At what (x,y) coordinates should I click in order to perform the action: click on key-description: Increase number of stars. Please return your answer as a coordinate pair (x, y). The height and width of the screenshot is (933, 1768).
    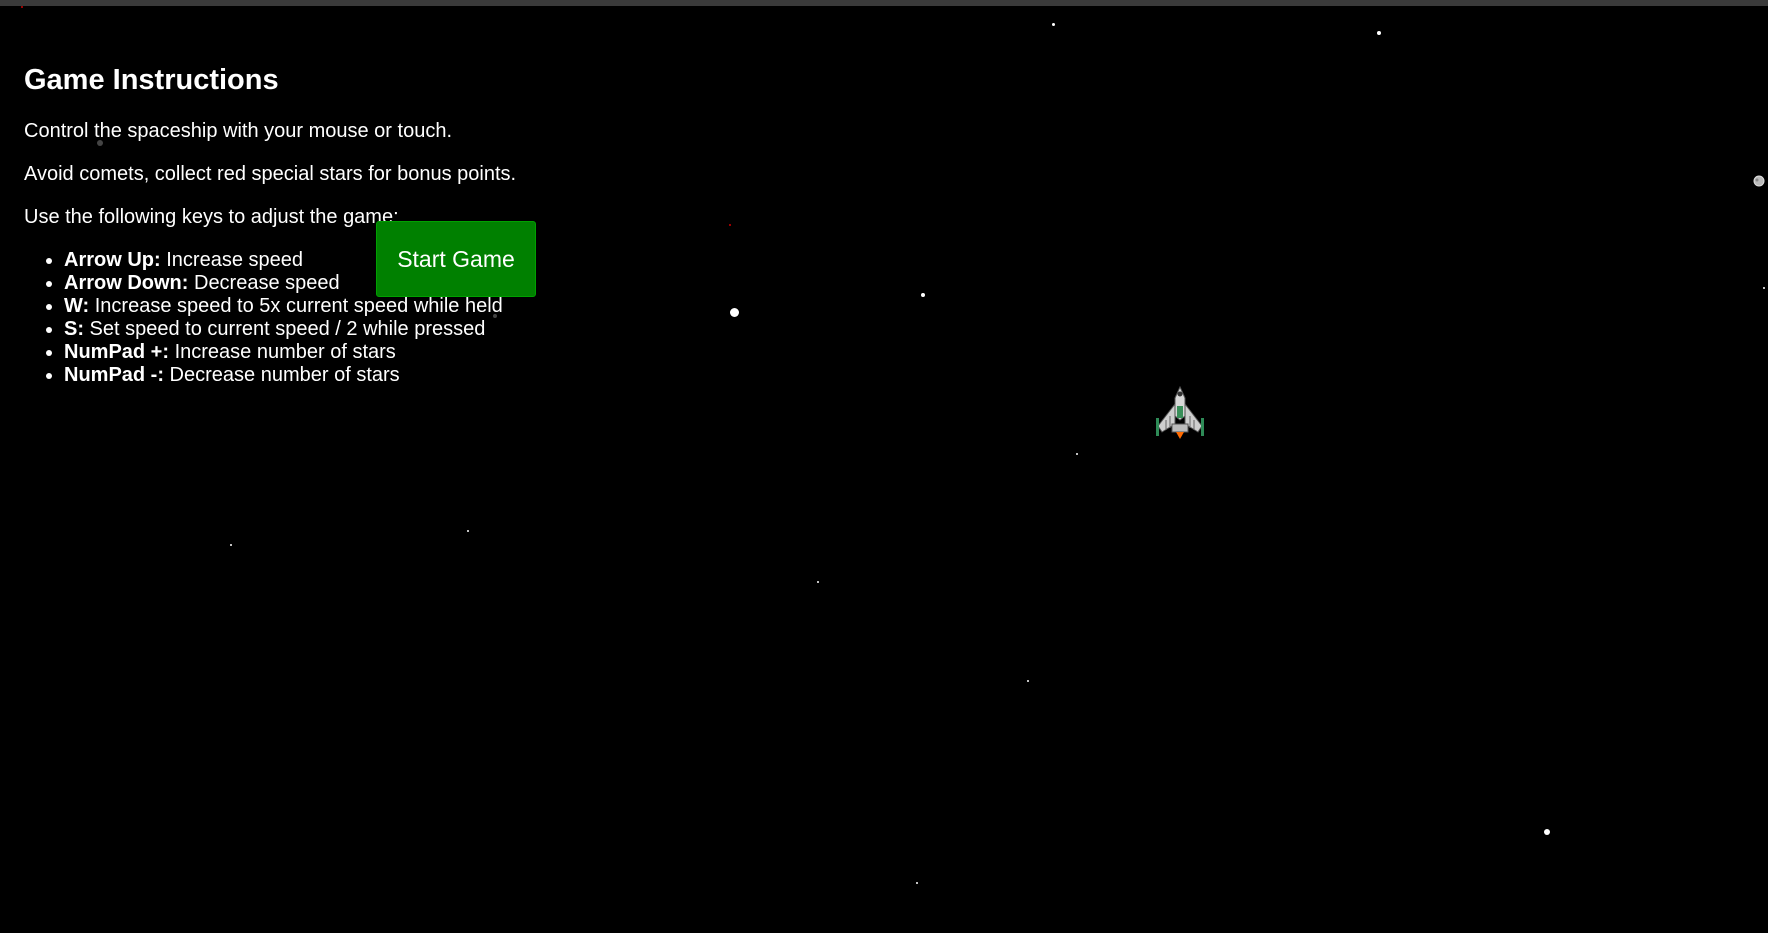
    Looking at the image, I should click on (282, 352).